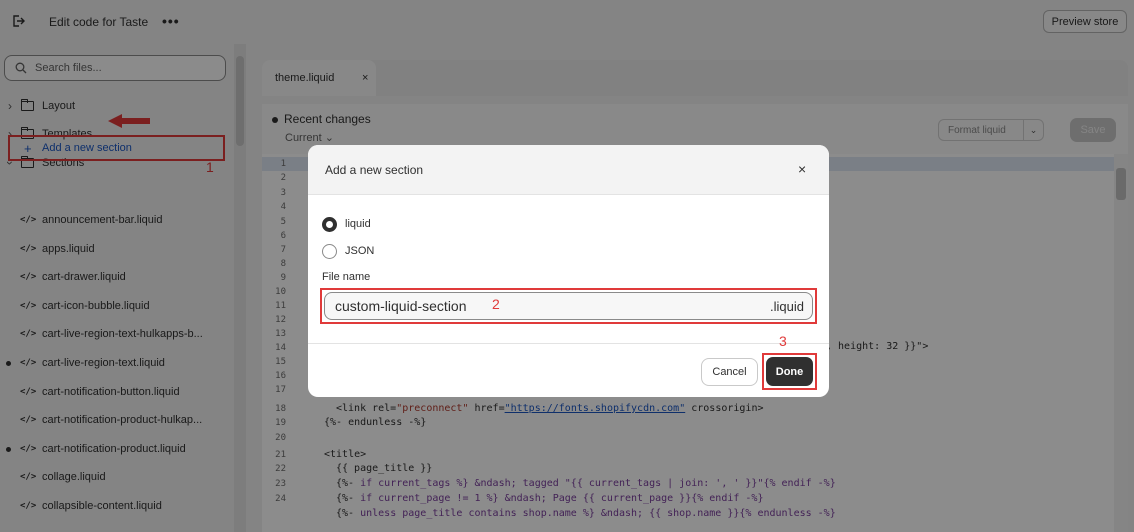 The width and height of the screenshot is (1134, 532). Describe the element at coordinates (568, 343) in the screenshot. I see `divider` at that location.